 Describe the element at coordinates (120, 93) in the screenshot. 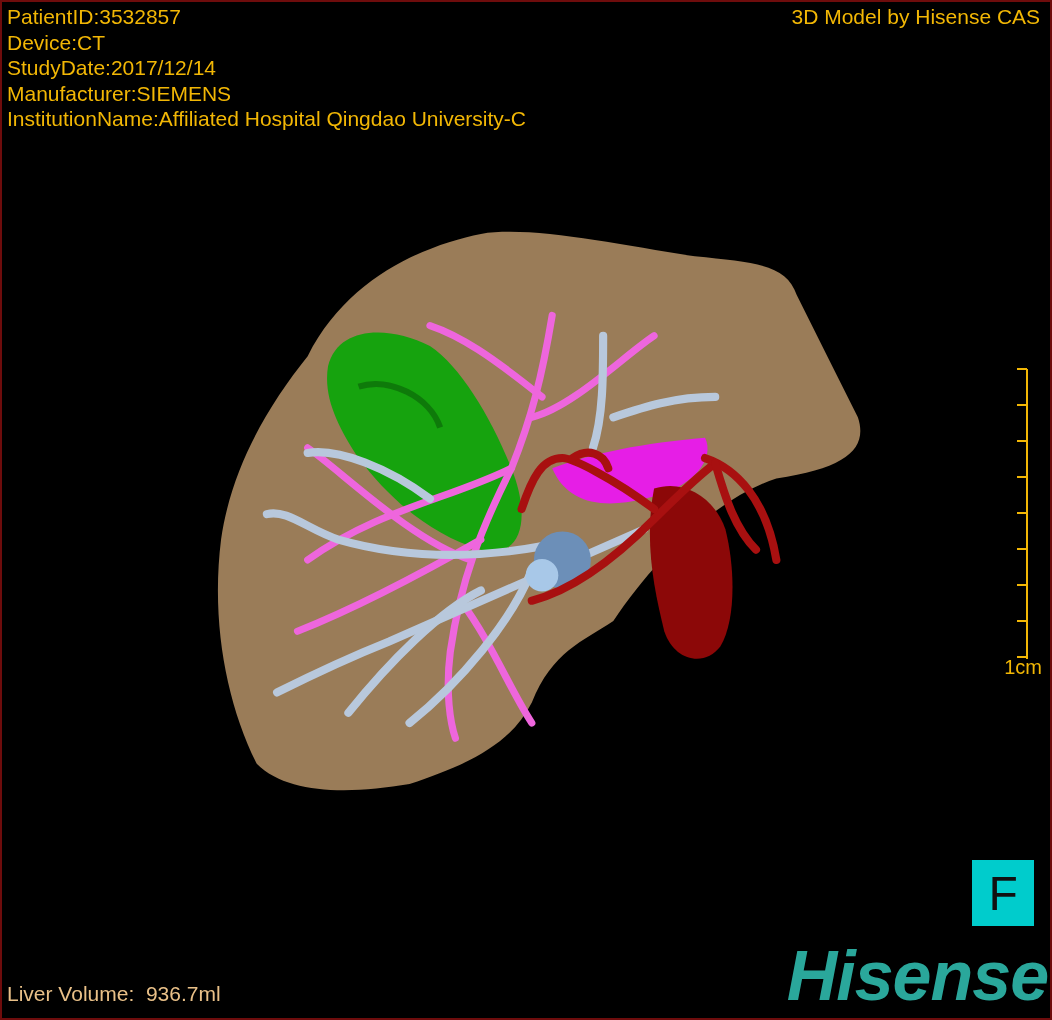

I see `info-text: Manufacturer:SIEMENS` at that location.